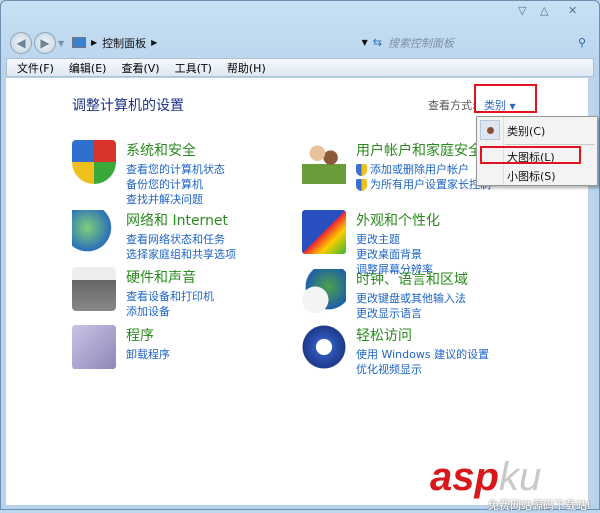  I want to click on category-link: 更改桌面背景, so click(398, 254).